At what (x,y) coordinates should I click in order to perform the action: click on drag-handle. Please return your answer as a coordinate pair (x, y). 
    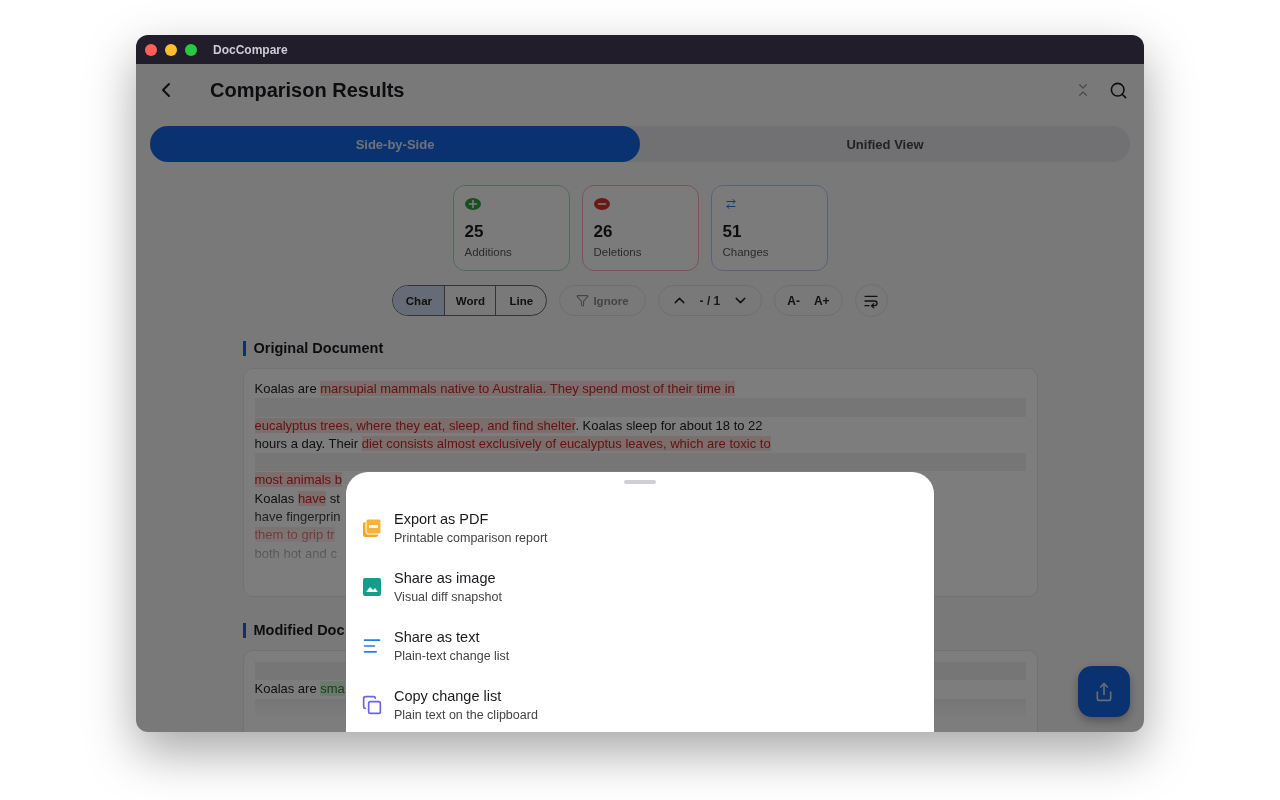
    Looking at the image, I should click on (640, 482).